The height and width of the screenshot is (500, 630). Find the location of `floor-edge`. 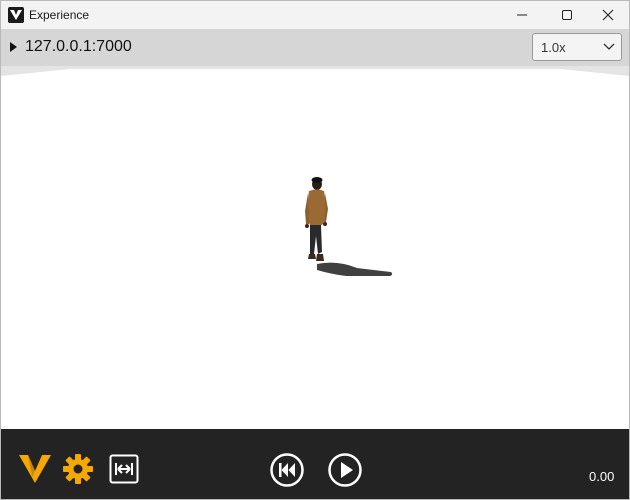

floor-edge is located at coordinates (315, 71).